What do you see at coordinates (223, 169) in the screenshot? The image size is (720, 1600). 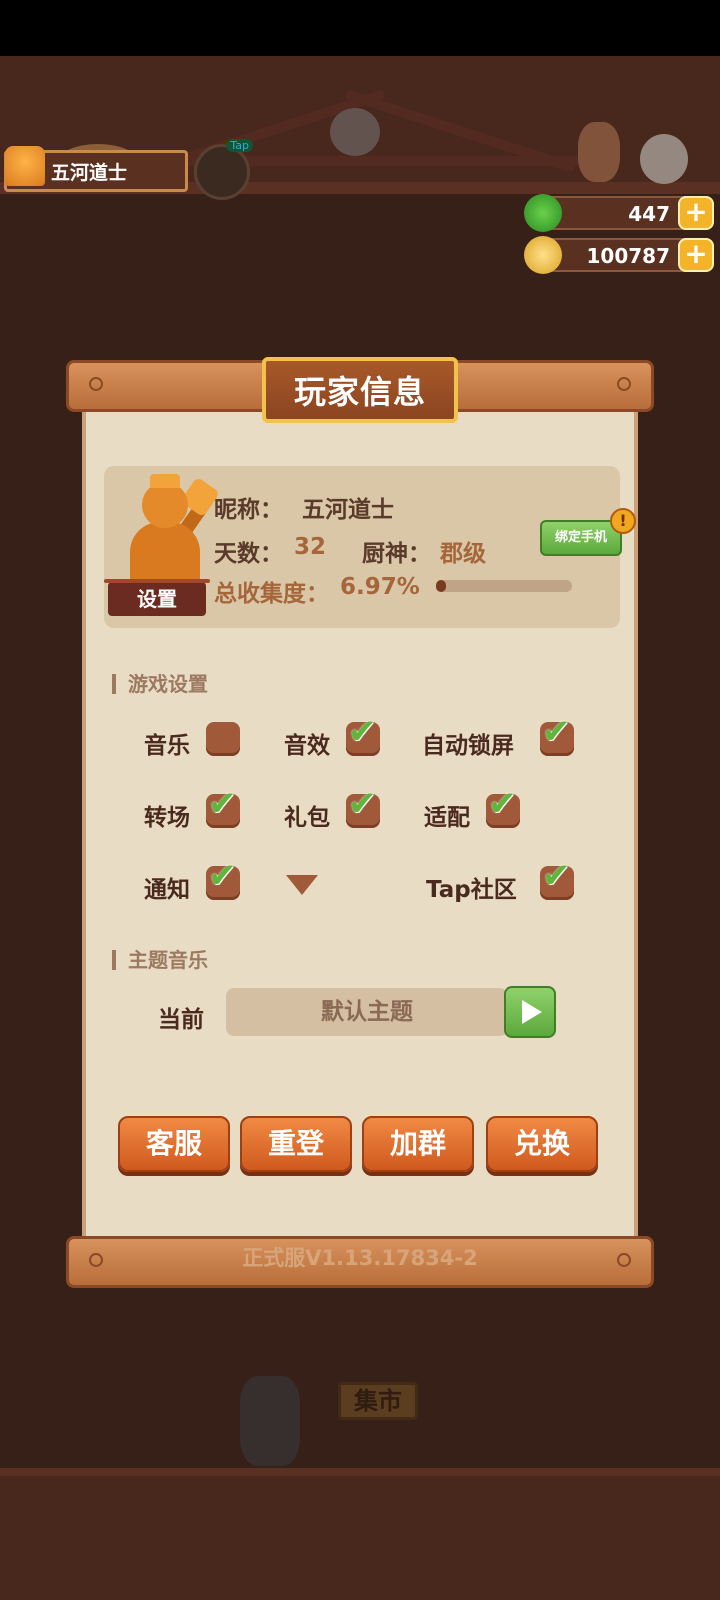 I see `tap-community-button: Tap` at bounding box center [223, 169].